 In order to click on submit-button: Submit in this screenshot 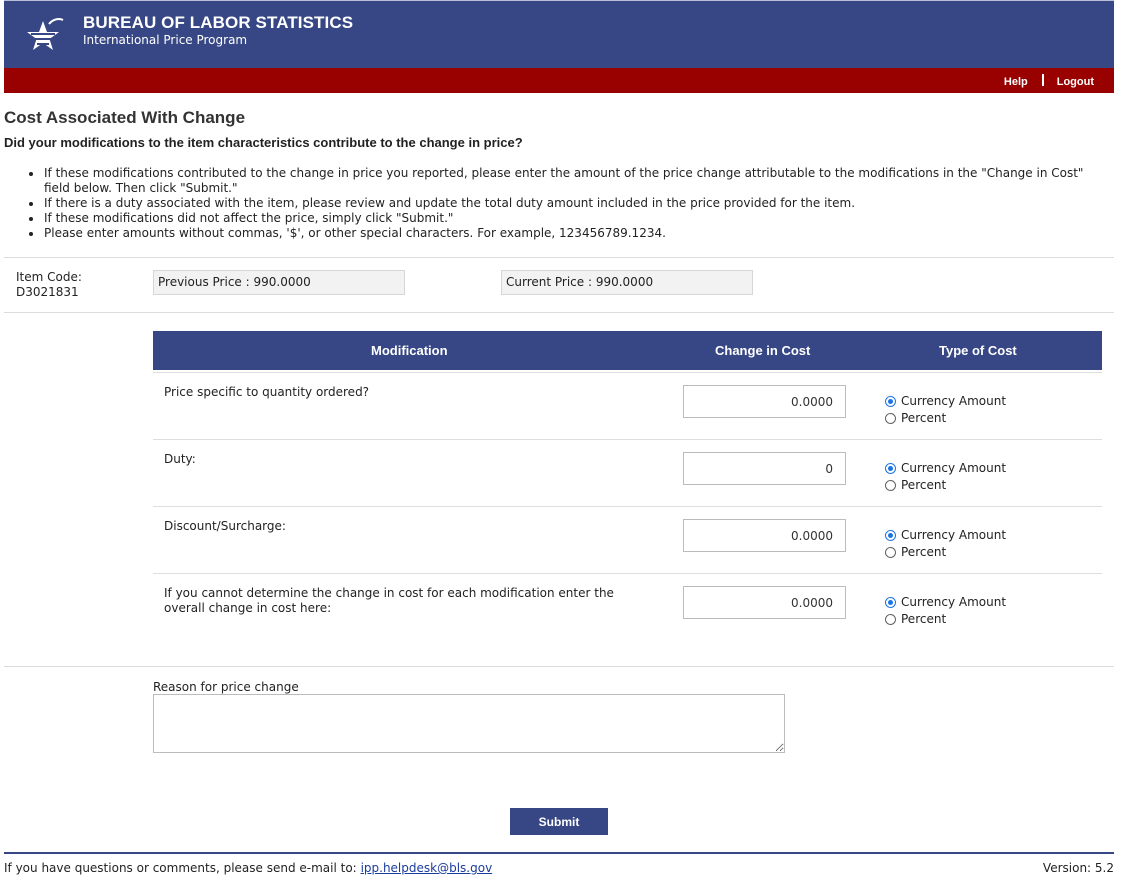, I will do `click(559, 821)`.